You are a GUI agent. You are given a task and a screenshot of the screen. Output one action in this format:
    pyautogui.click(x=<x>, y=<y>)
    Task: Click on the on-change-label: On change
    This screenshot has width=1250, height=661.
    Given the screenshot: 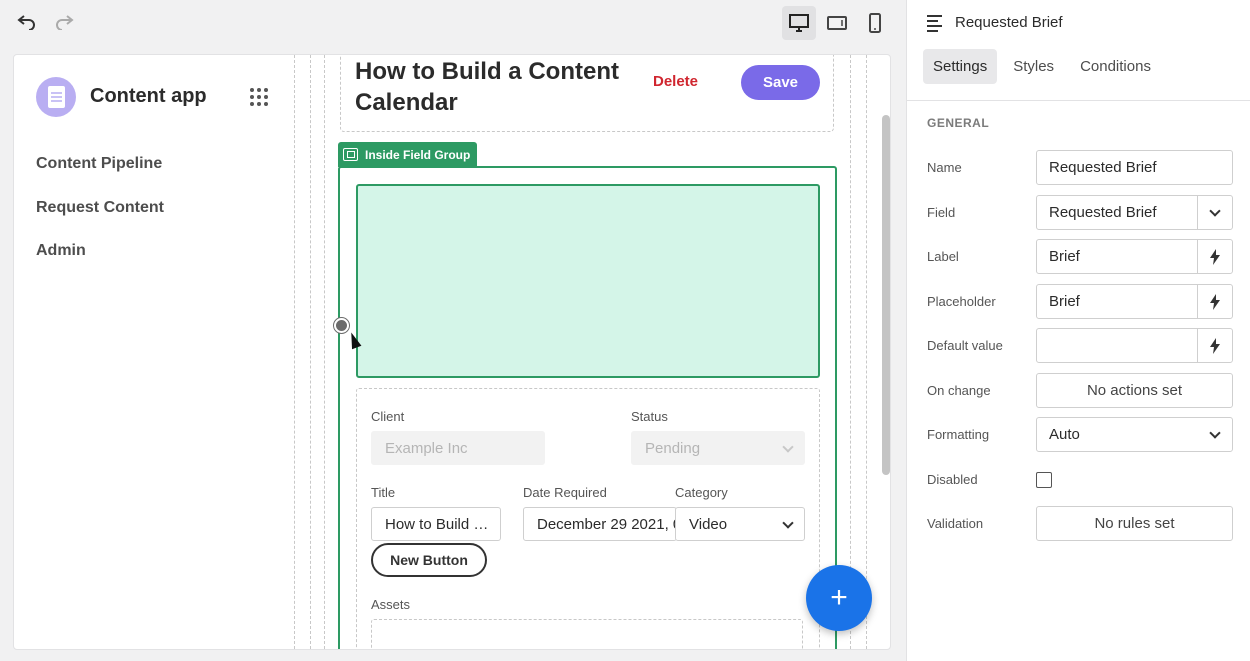 What is the action you would take?
    pyautogui.click(x=959, y=390)
    